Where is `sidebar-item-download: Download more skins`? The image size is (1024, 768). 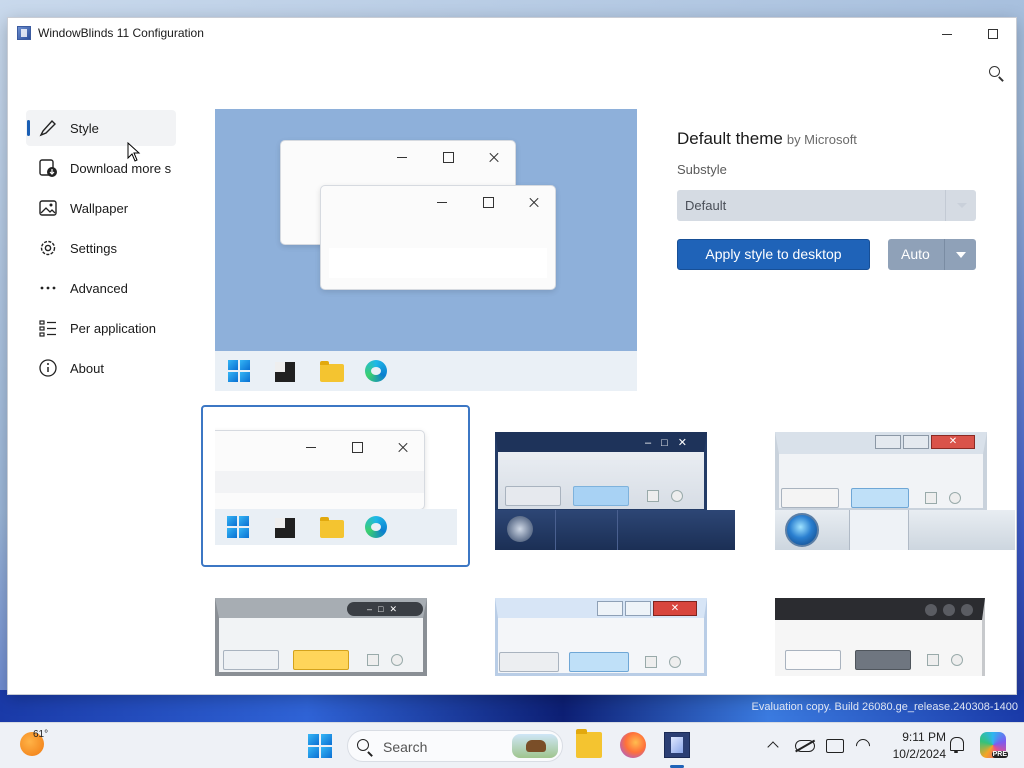 sidebar-item-download: Download more skins is located at coordinates (101, 168).